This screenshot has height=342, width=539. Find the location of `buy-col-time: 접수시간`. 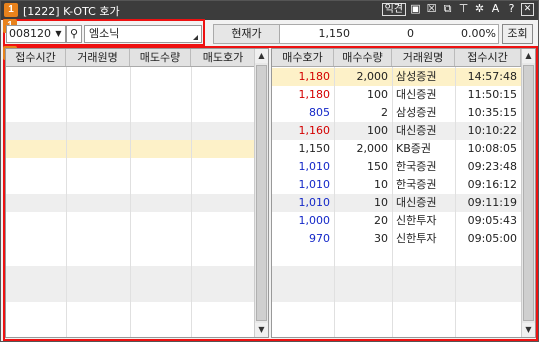

buy-col-time: 접수시간 is located at coordinates (488, 57).